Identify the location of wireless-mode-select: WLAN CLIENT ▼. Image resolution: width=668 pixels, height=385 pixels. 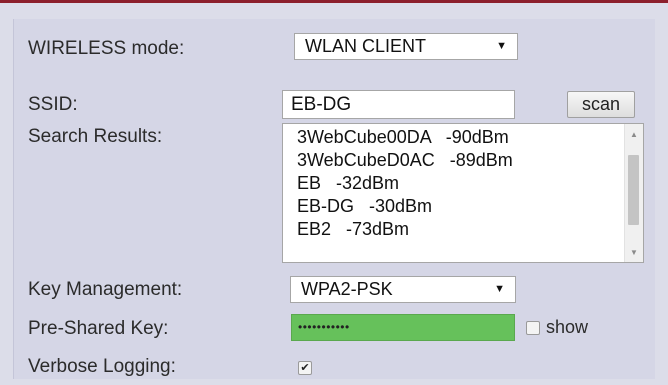
(406, 46).